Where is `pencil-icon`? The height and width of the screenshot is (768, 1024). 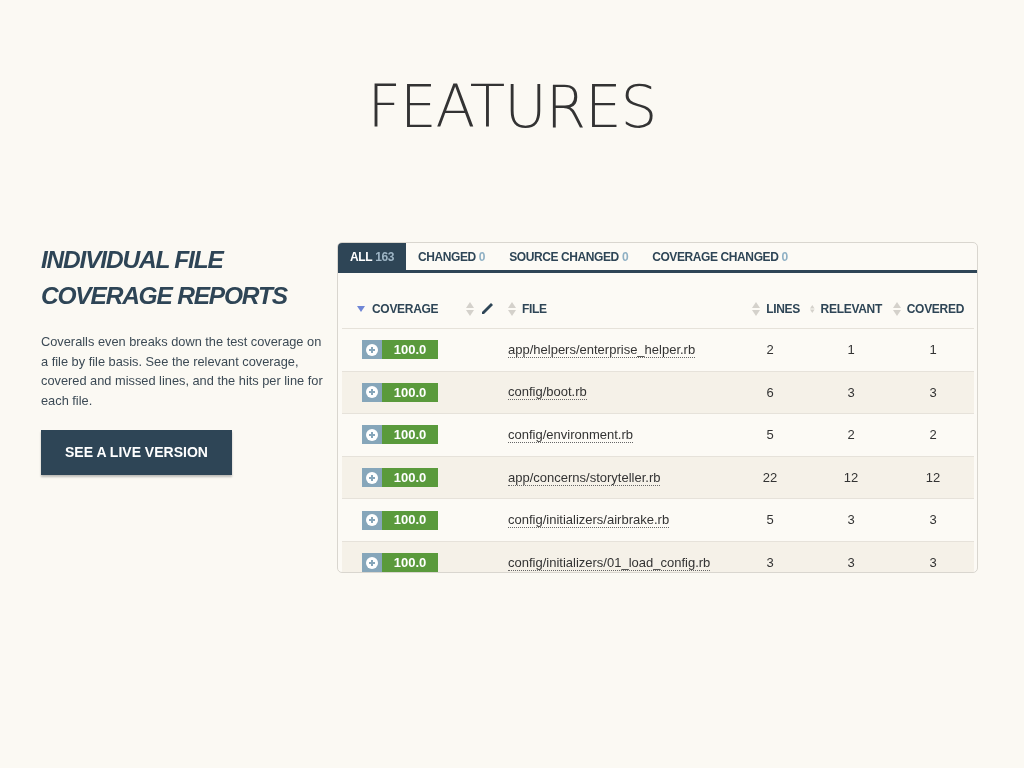
pencil-icon is located at coordinates (487, 308).